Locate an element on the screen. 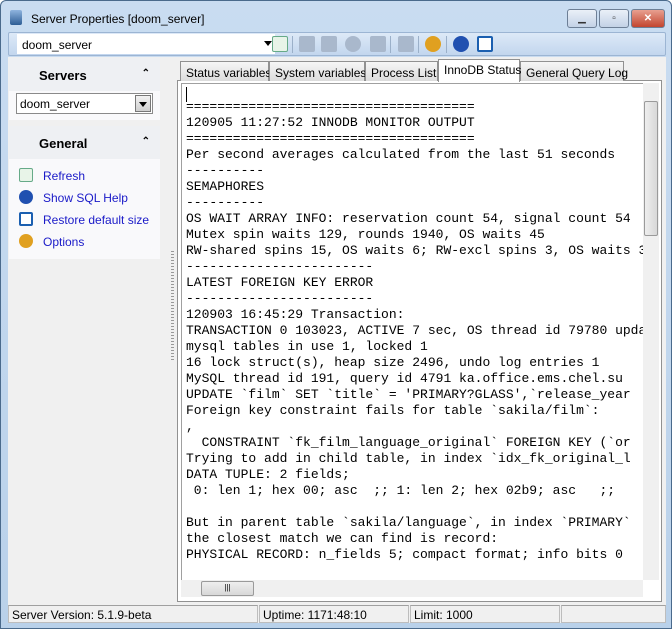  toolbar: doom_server is located at coordinates (337, 44).